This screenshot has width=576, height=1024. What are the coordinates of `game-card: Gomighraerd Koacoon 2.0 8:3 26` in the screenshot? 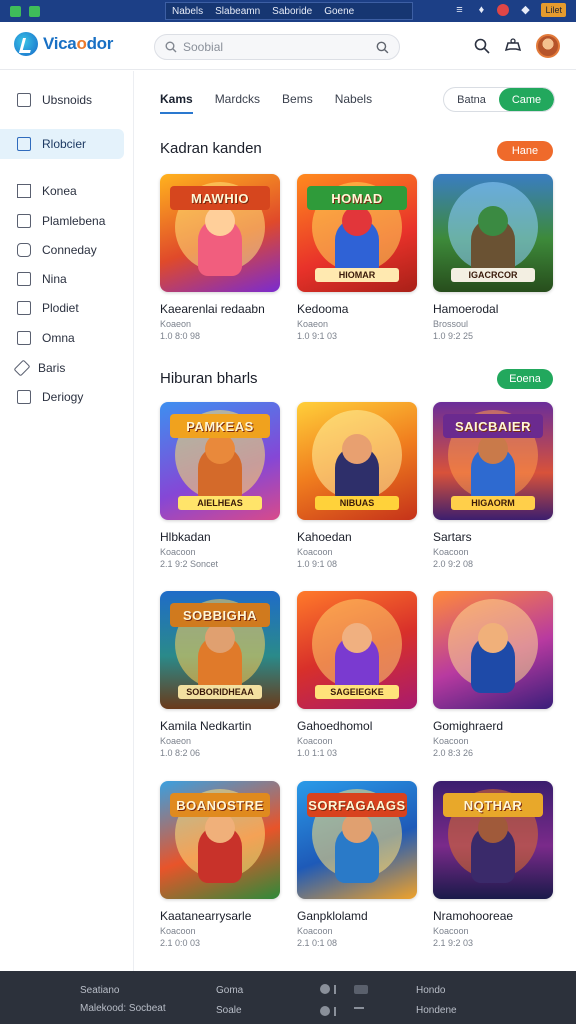 It's located at (493, 674).